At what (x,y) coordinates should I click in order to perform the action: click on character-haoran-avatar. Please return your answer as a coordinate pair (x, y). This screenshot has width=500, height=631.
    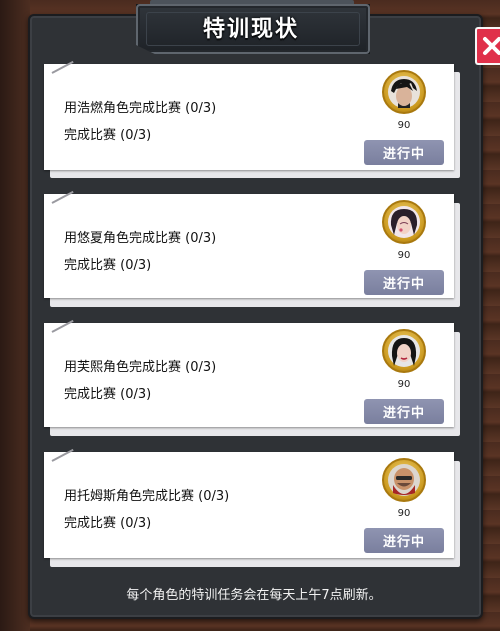
    Looking at the image, I should click on (404, 92).